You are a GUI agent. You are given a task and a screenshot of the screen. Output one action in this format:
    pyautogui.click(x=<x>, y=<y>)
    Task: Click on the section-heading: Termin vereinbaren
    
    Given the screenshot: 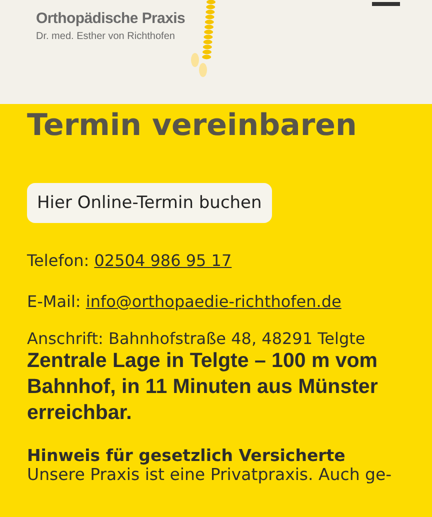 What is the action you would take?
    pyautogui.click(x=192, y=125)
    